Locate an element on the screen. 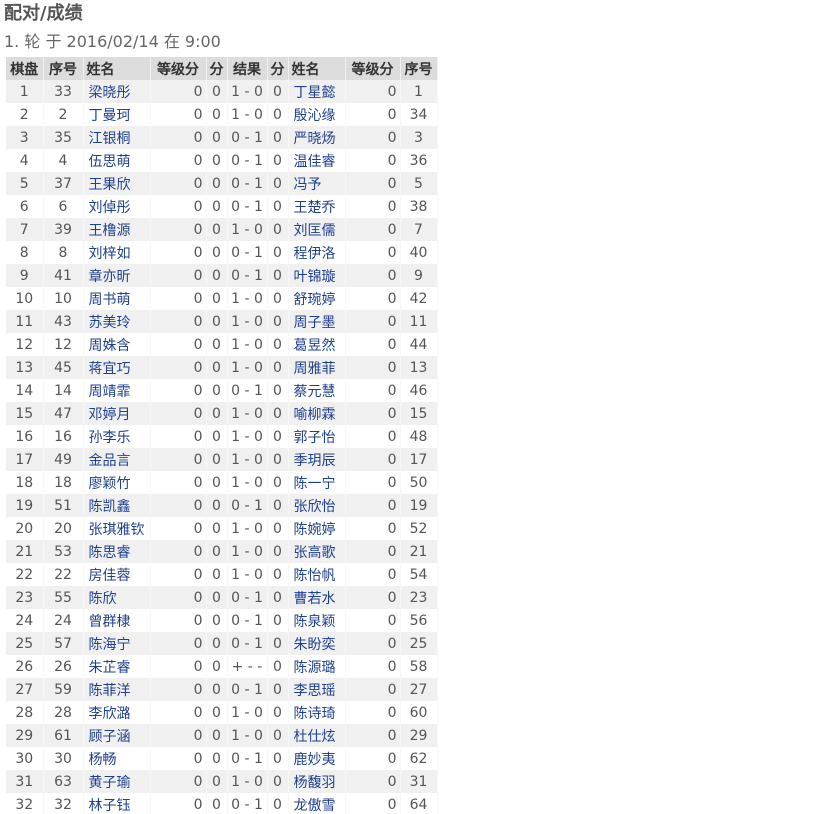  table-row: 6 6 刘倬彤 0 0 0 - 1 0 王楚乔 0 38 is located at coordinates (222, 206).